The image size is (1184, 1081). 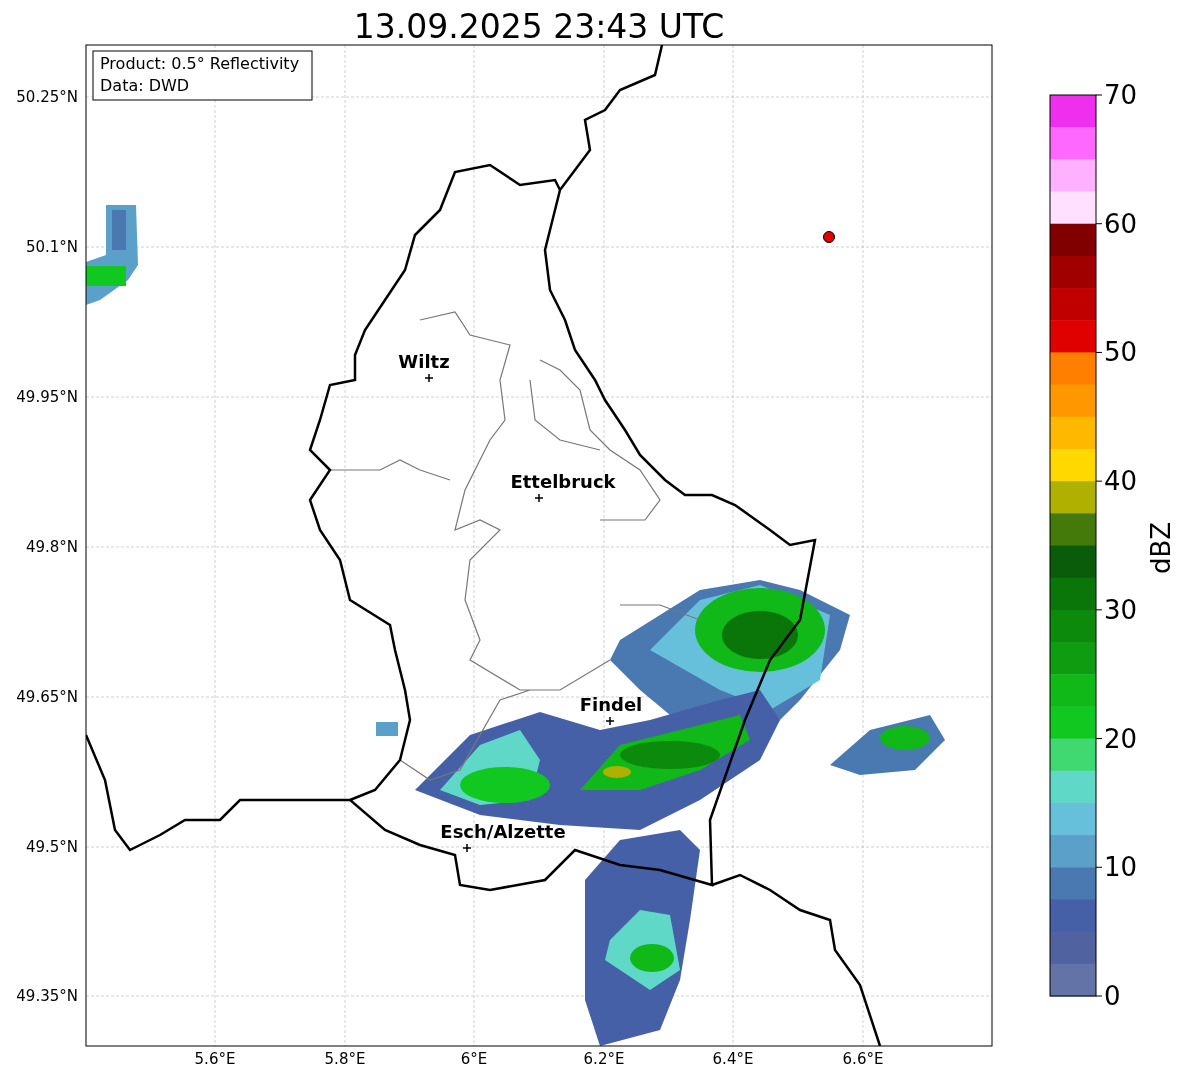 What do you see at coordinates (47, 397) in the screenshot?
I see `latitude-label: 49.95°N` at bounding box center [47, 397].